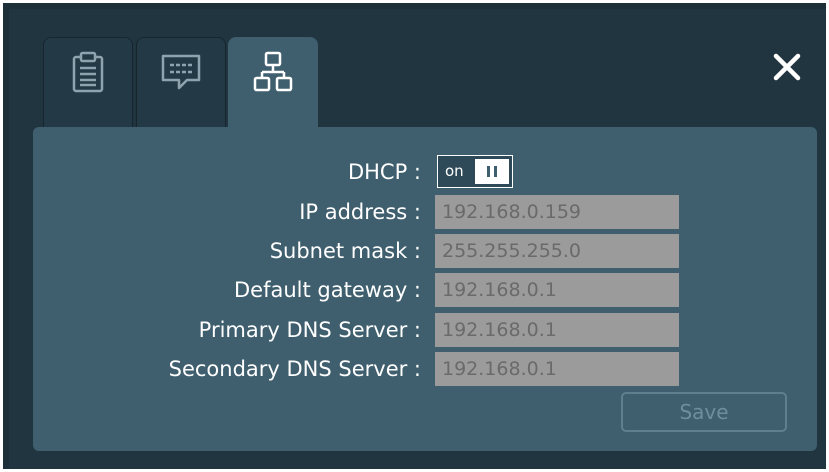  What do you see at coordinates (557, 290) in the screenshot?
I see `default-gateway-field` at bounding box center [557, 290].